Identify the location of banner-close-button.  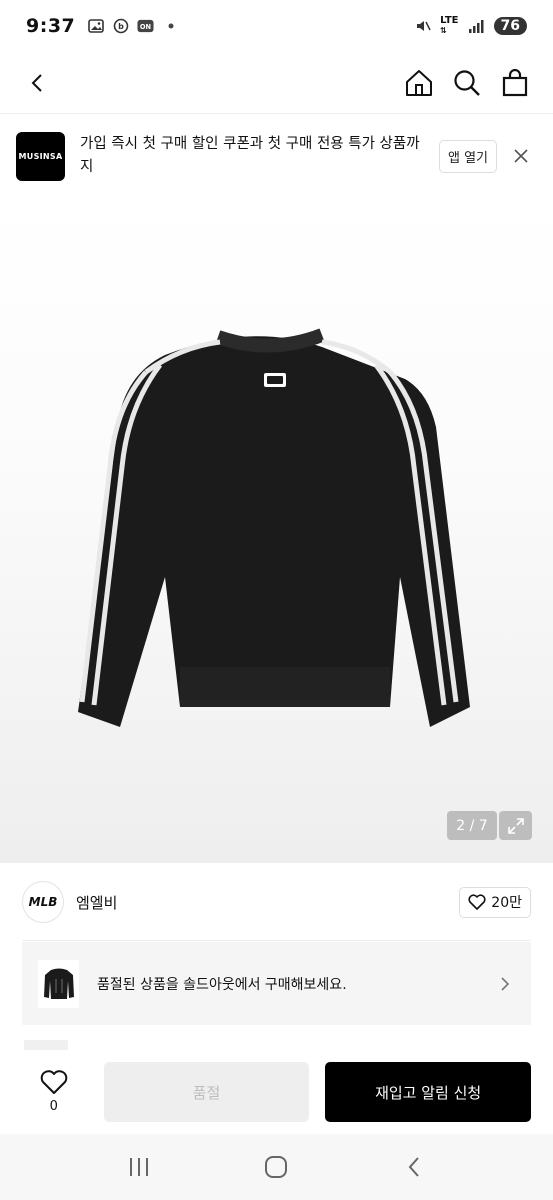
(521, 156).